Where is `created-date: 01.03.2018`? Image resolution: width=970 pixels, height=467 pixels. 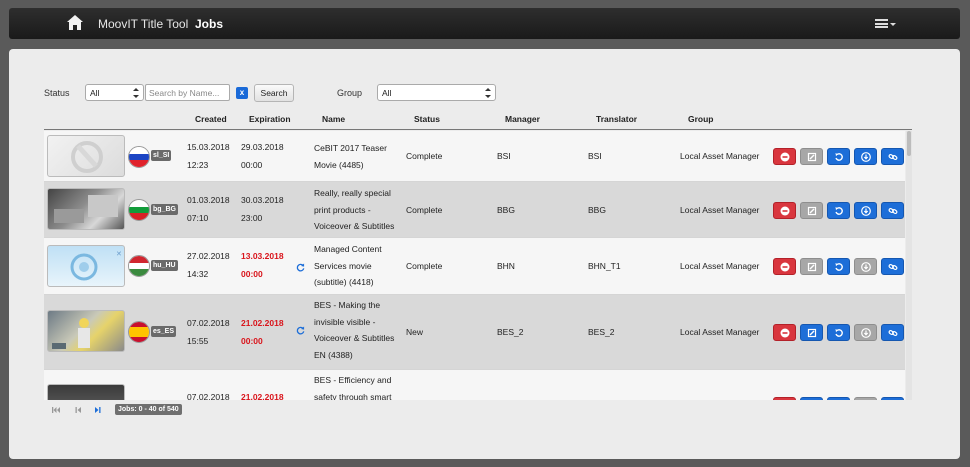
created-date: 01.03.2018 is located at coordinates (208, 200).